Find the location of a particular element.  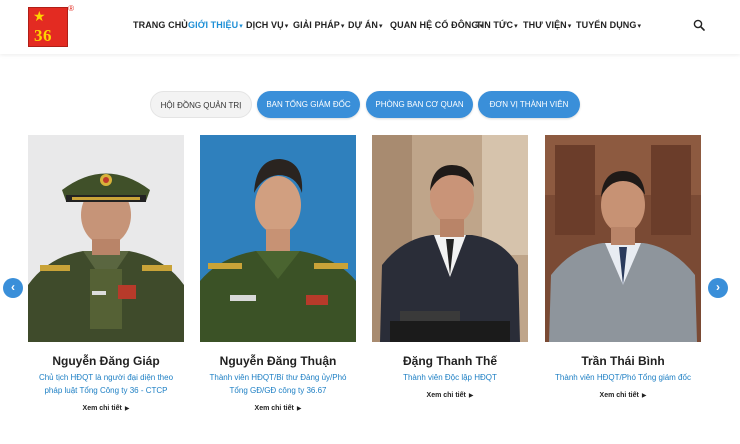

tab-hoi-dong-quan-tri: HỘI ĐỒNG QUẢN TRỊ is located at coordinates (201, 104).